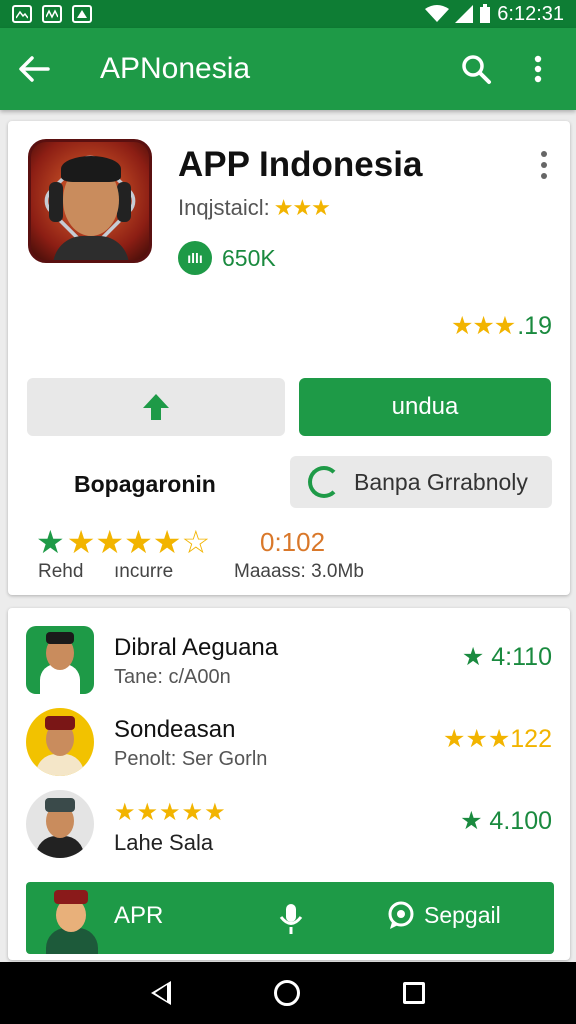 The height and width of the screenshot is (1024, 576). Describe the element at coordinates (91, 248) in the screenshot. I see `shoulders` at that location.